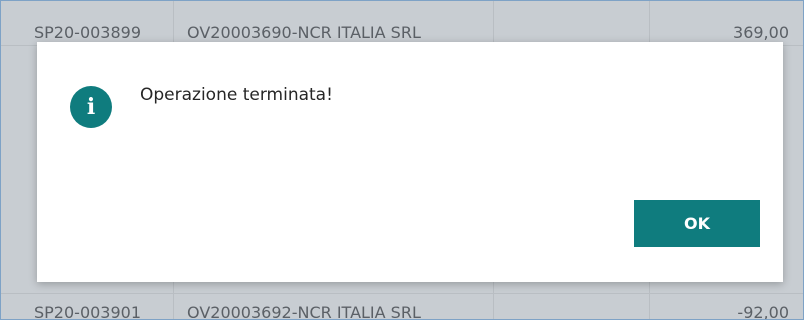  What do you see at coordinates (763, 311) in the screenshot?
I see `row-amount: -92,00` at bounding box center [763, 311].